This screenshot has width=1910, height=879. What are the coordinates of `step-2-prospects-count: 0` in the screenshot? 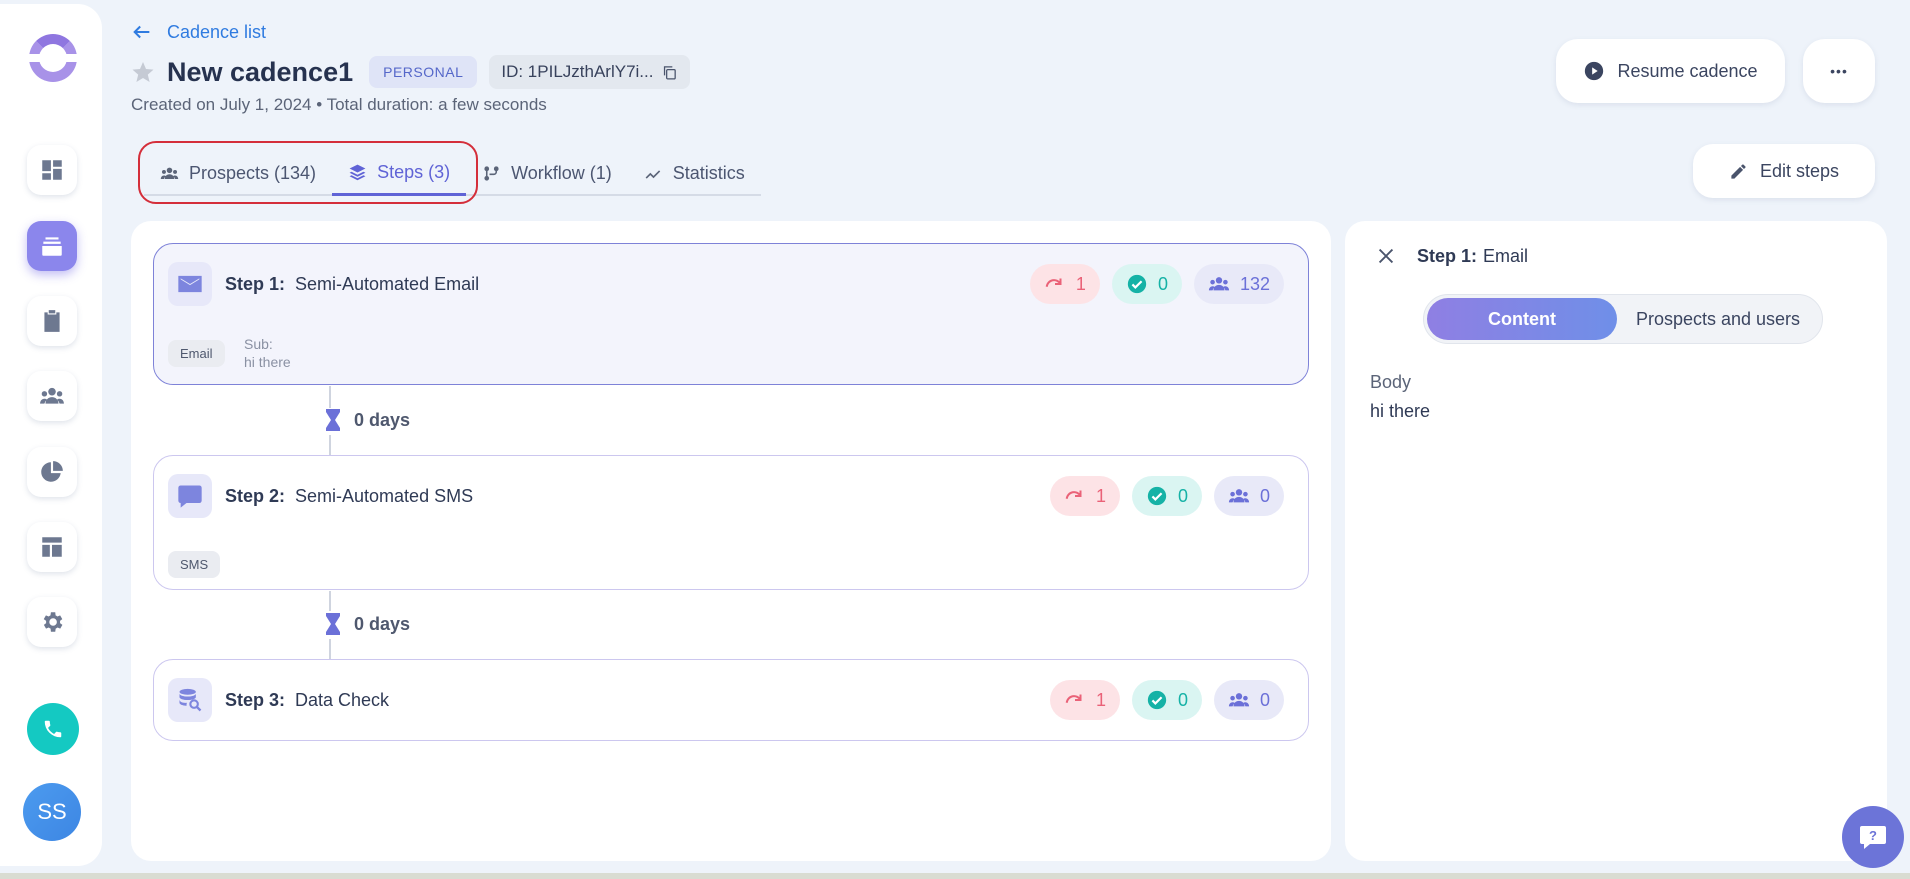 It's located at (1264, 495).